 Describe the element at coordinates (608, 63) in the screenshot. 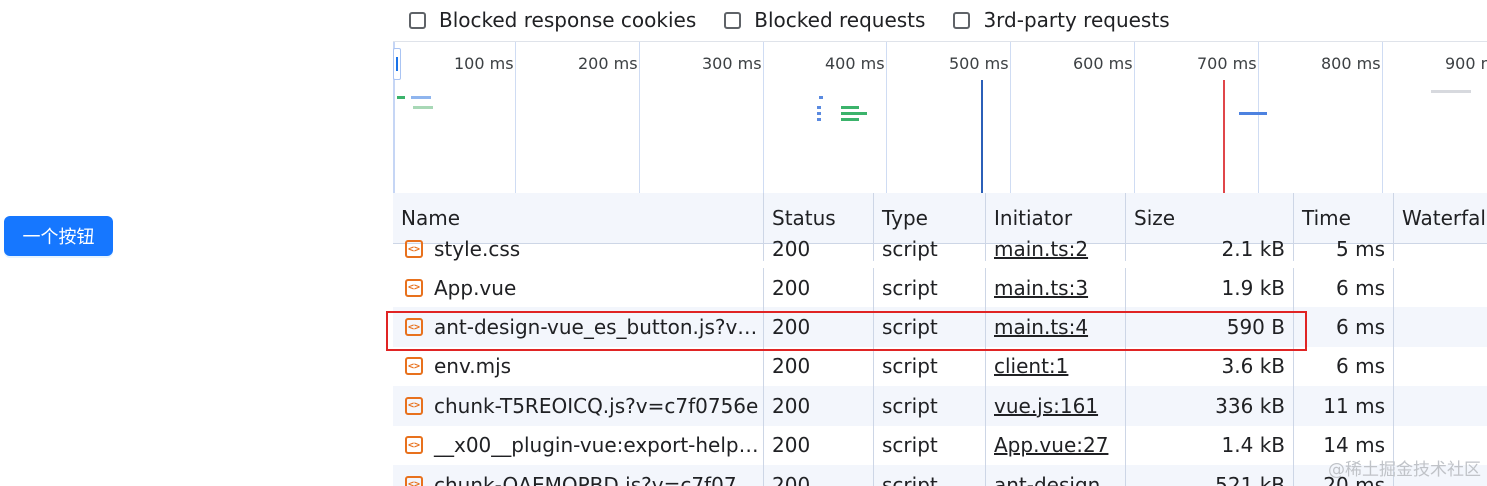

I see `overview-tick-label: 200 ms` at that location.